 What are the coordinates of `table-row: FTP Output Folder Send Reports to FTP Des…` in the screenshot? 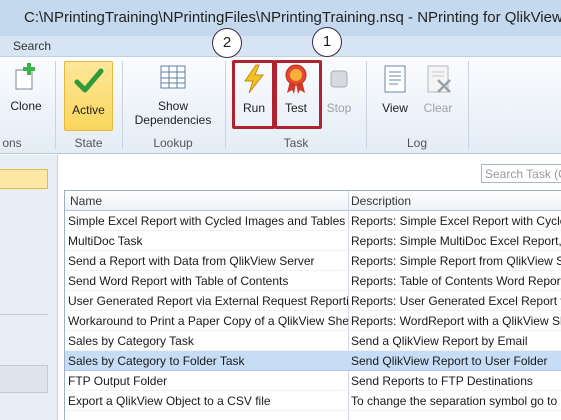 It's located at (313, 381).